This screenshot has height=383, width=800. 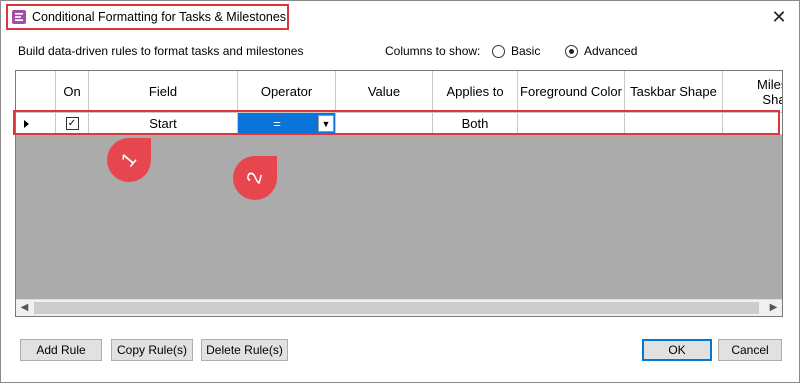 What do you see at coordinates (72, 91) in the screenshot?
I see `header-on: On` at bounding box center [72, 91].